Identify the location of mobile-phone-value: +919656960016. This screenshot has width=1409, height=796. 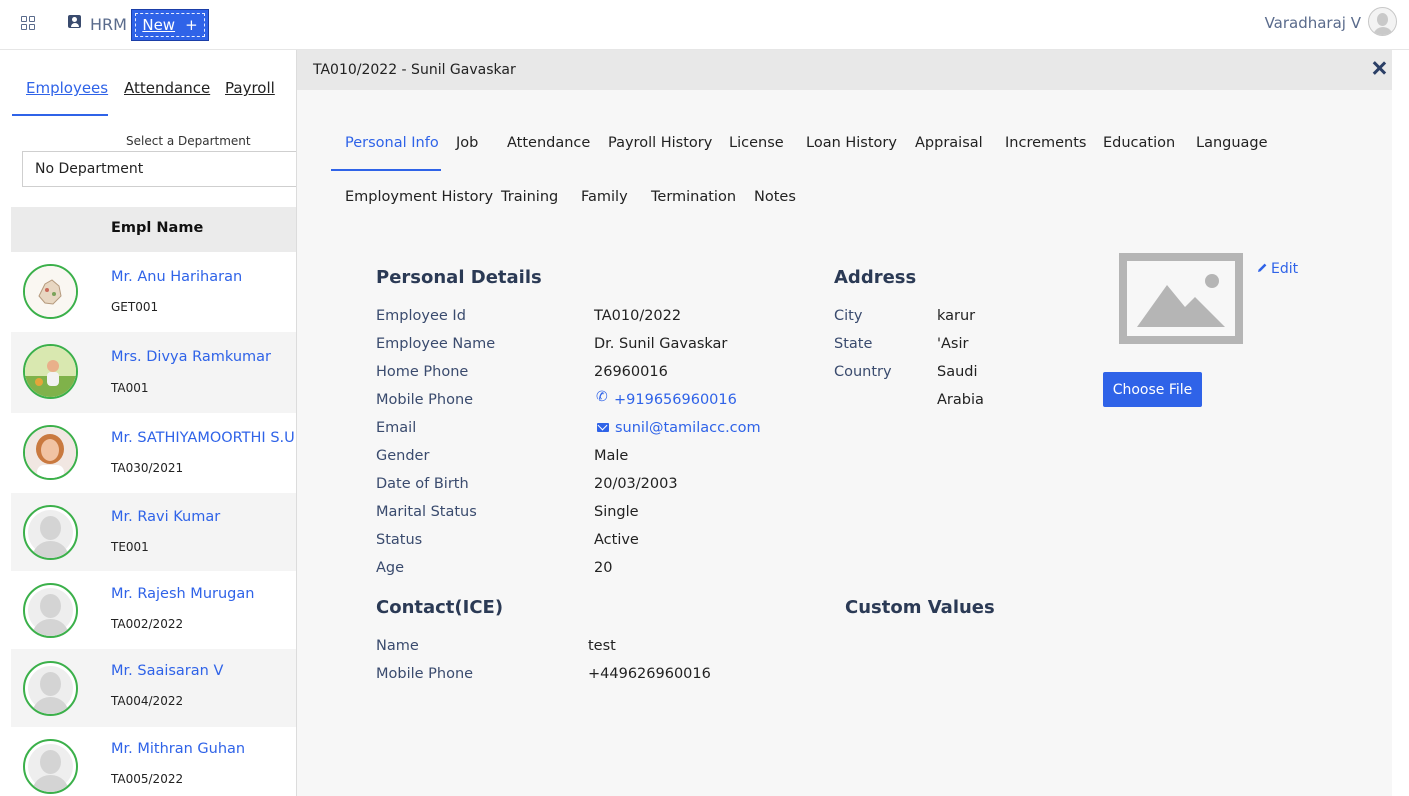
(675, 400).